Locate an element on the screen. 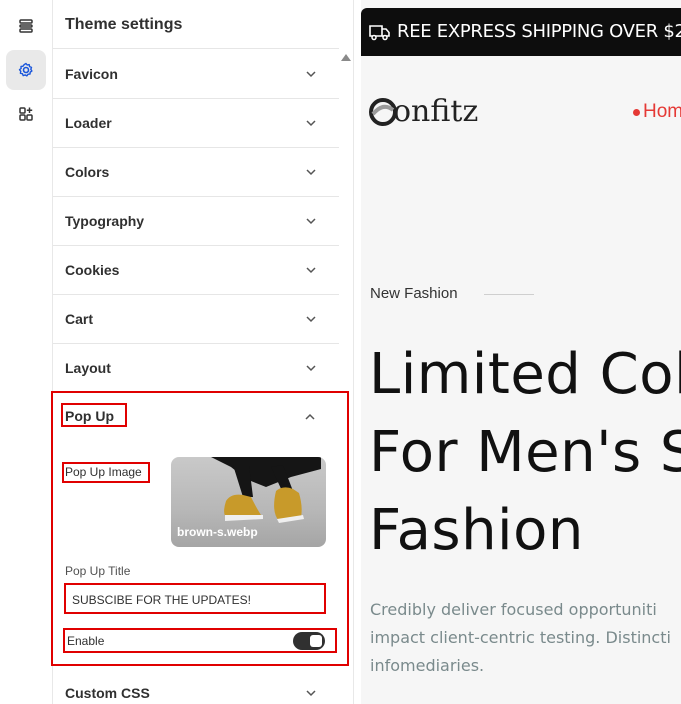 This screenshot has height=704, width=681. section-cookies: Cookies is located at coordinates (196, 270).